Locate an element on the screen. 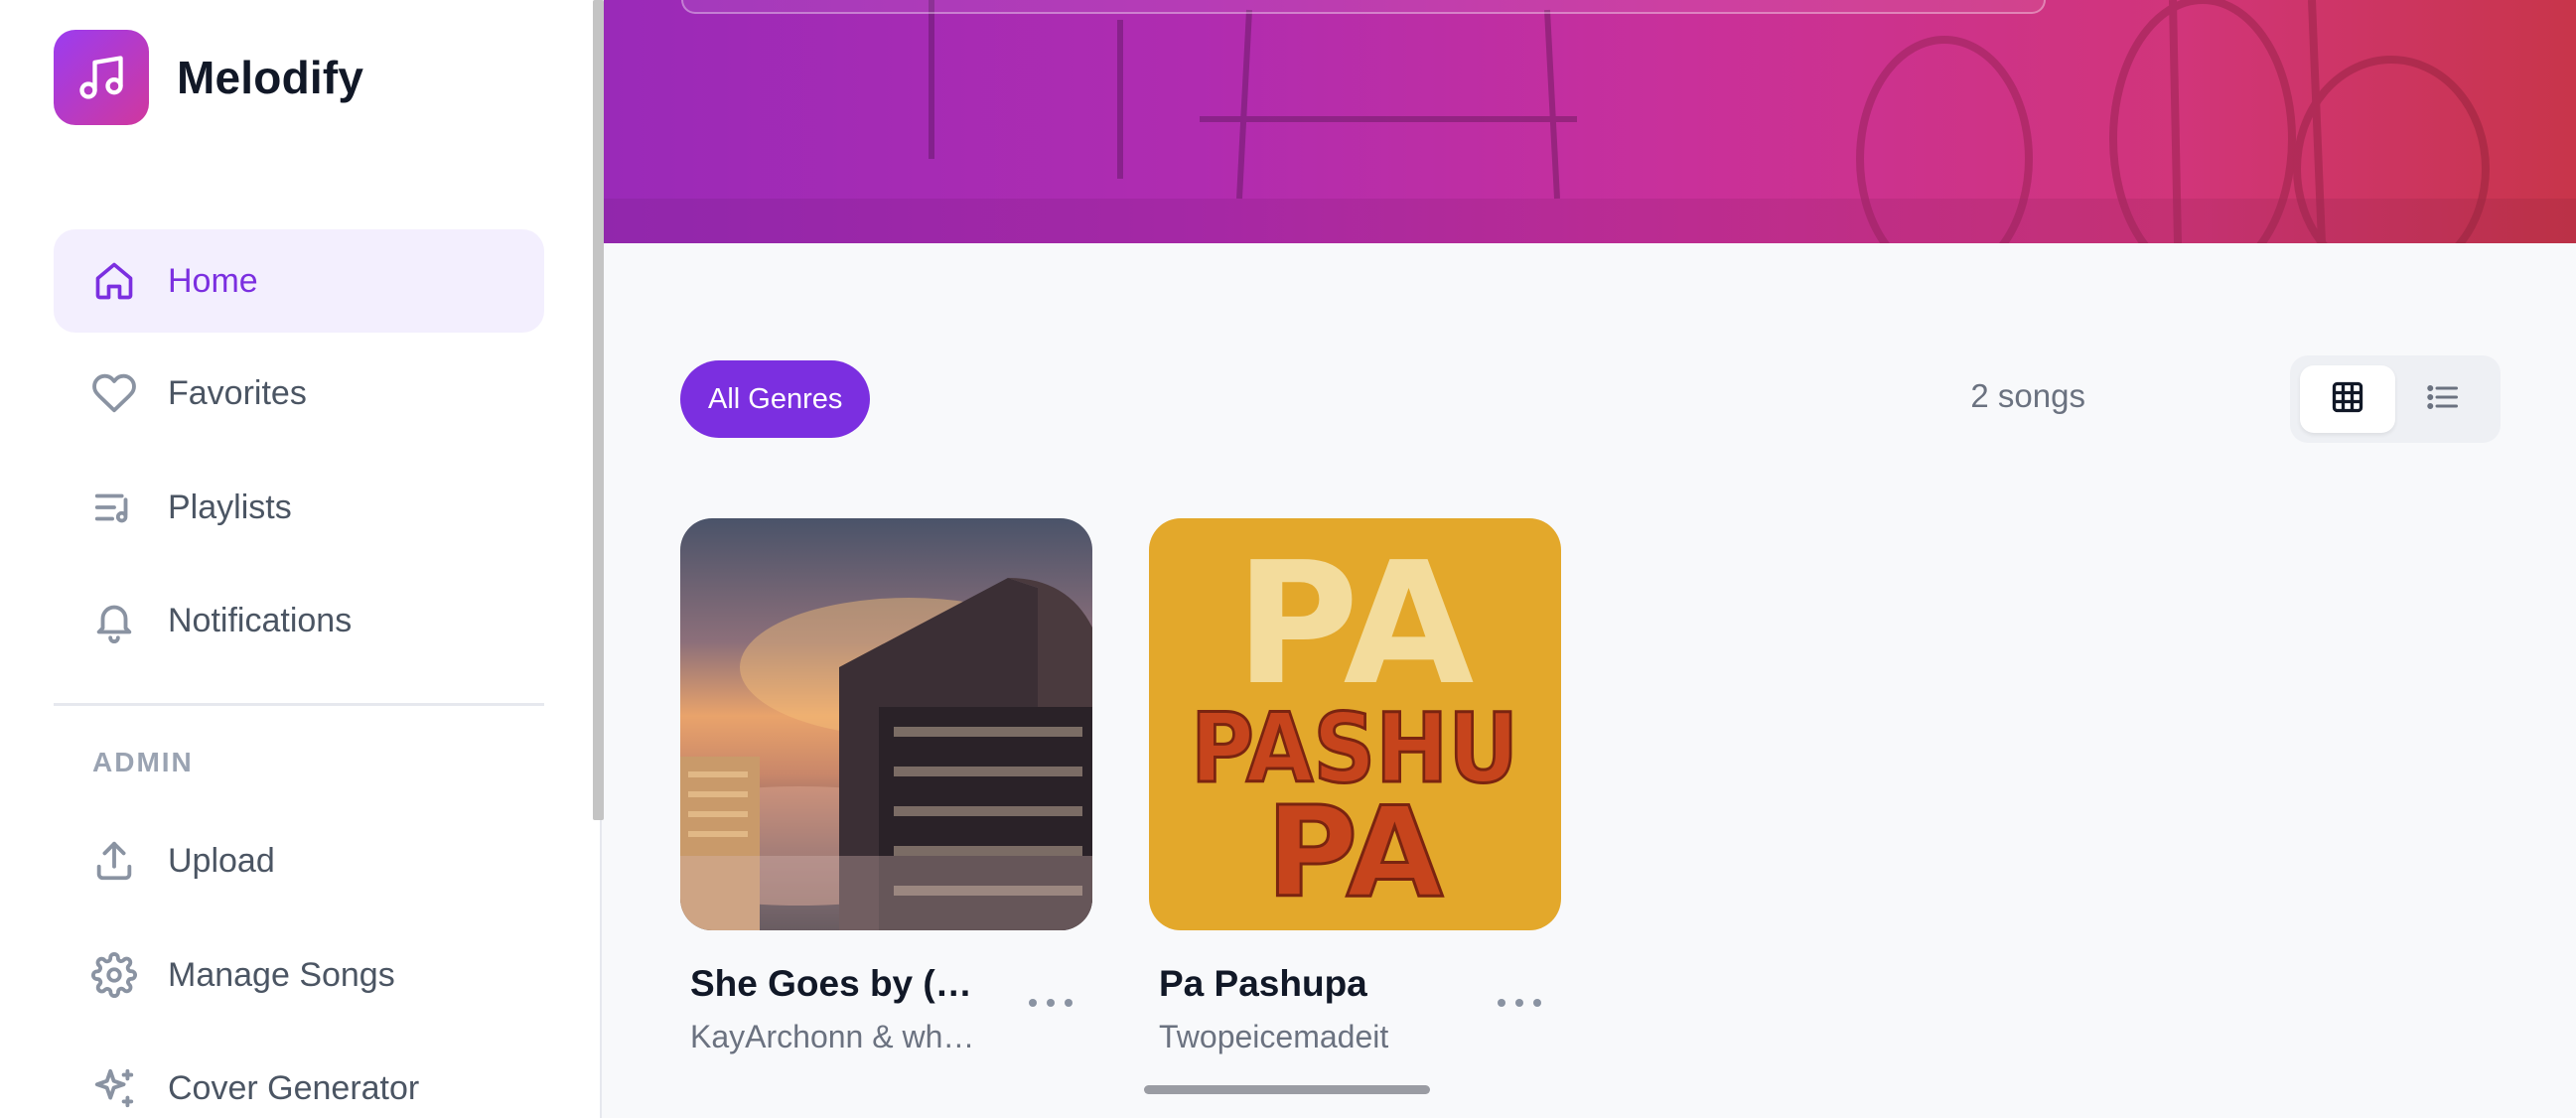 Image resolution: width=2576 pixels, height=1118 pixels. sparkle-icon is located at coordinates (114, 1088).